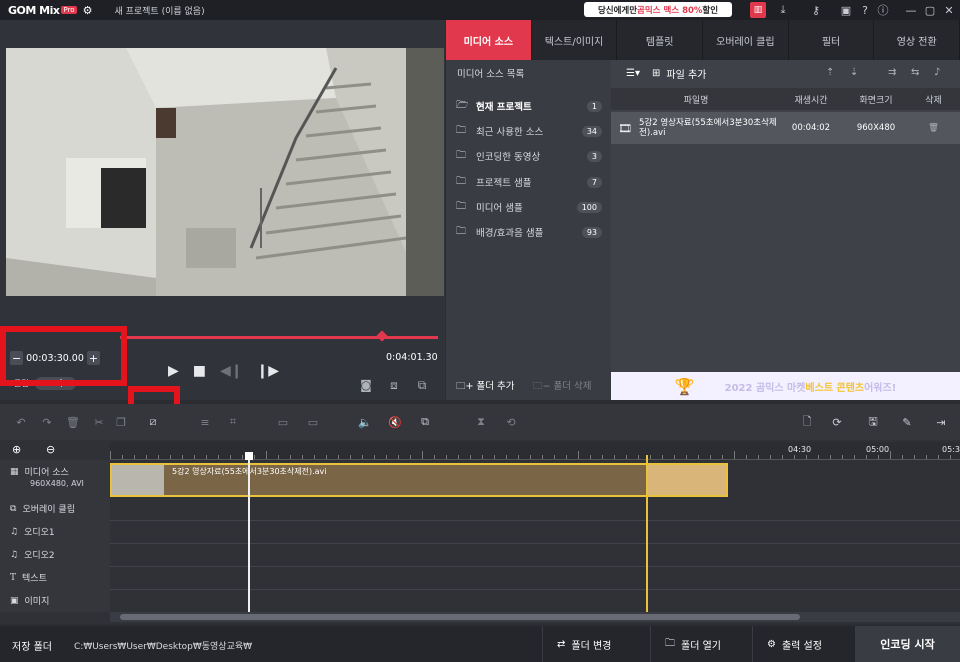  I want to click on start-encoding-button: 인코딩 시작, so click(907, 644).